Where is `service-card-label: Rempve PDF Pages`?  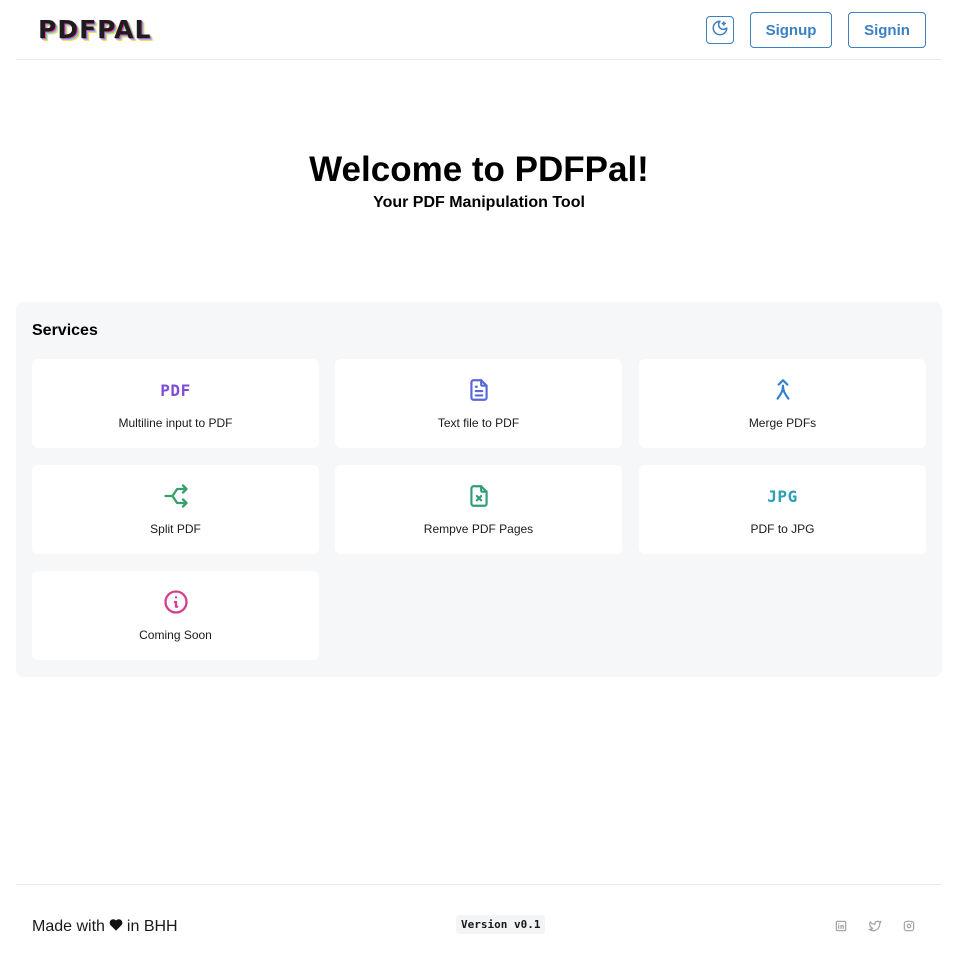
service-card-label: Rempve PDF Pages is located at coordinates (478, 529).